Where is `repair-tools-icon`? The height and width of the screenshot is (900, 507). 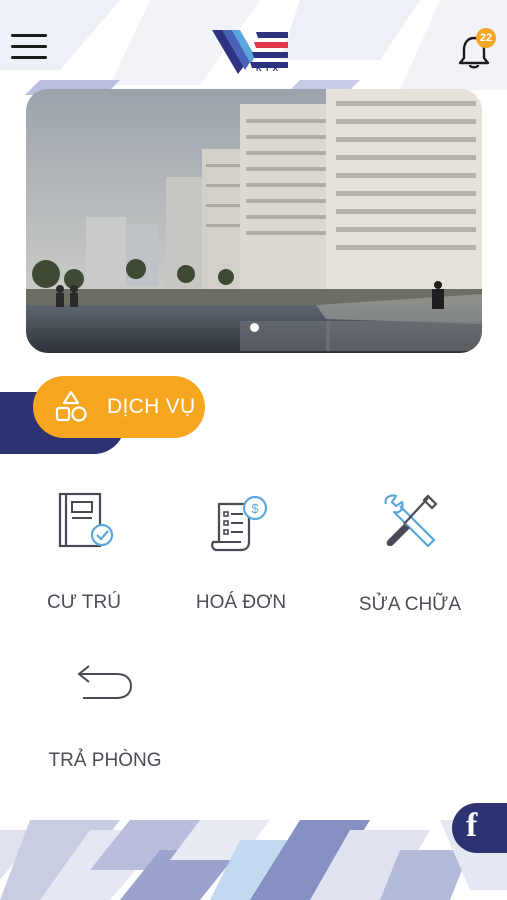 repair-tools-icon is located at coordinates (411, 521).